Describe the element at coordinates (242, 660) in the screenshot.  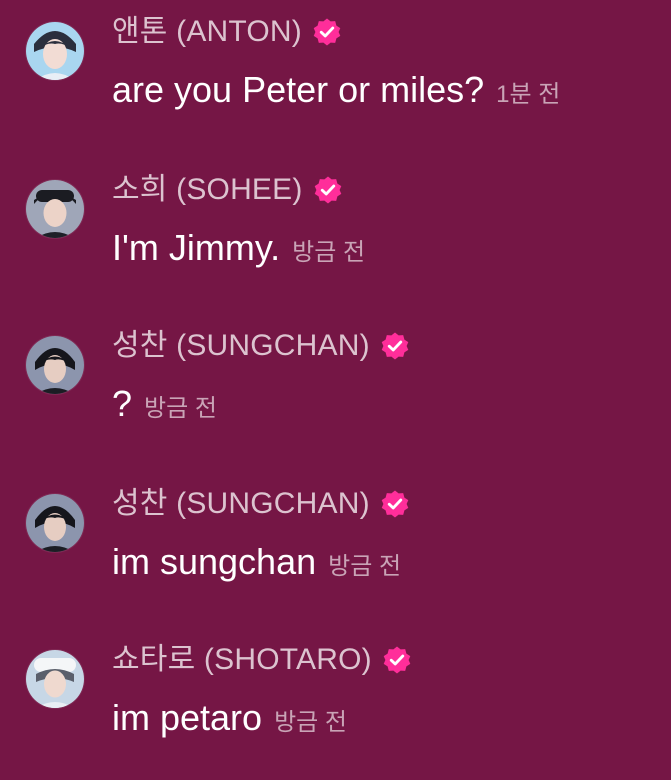
I see `sender-name: 쇼타로 (SHOTARO)` at that location.